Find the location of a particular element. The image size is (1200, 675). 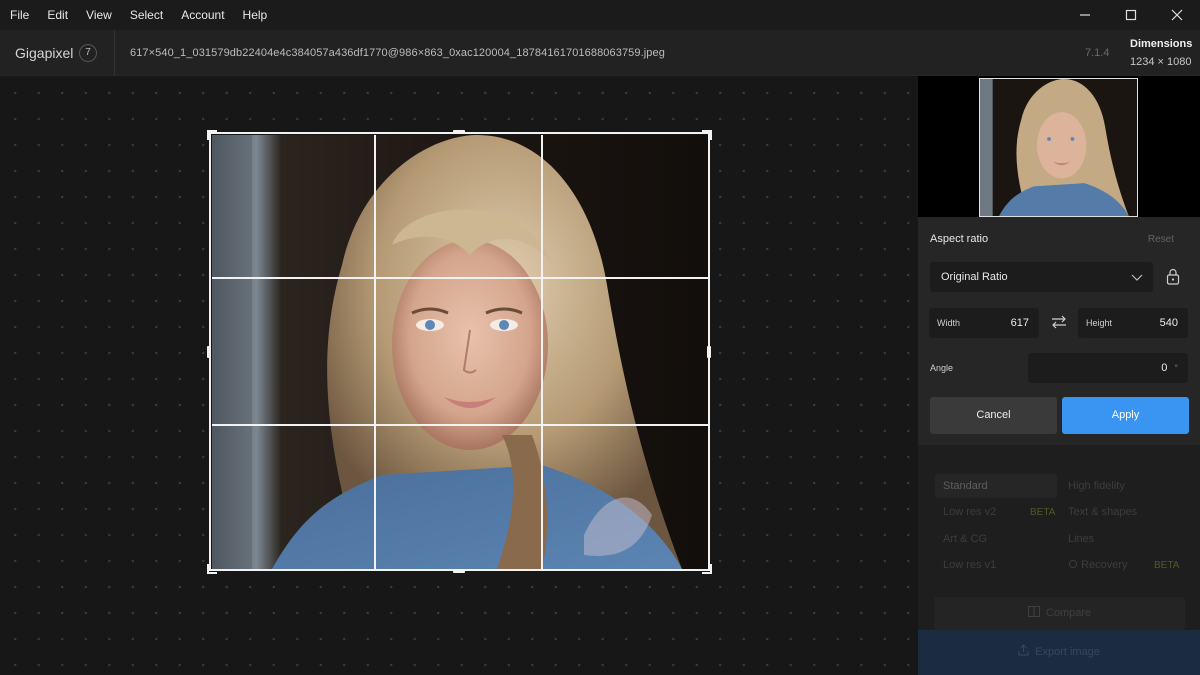

export-button: Export image is located at coordinates (1059, 652).